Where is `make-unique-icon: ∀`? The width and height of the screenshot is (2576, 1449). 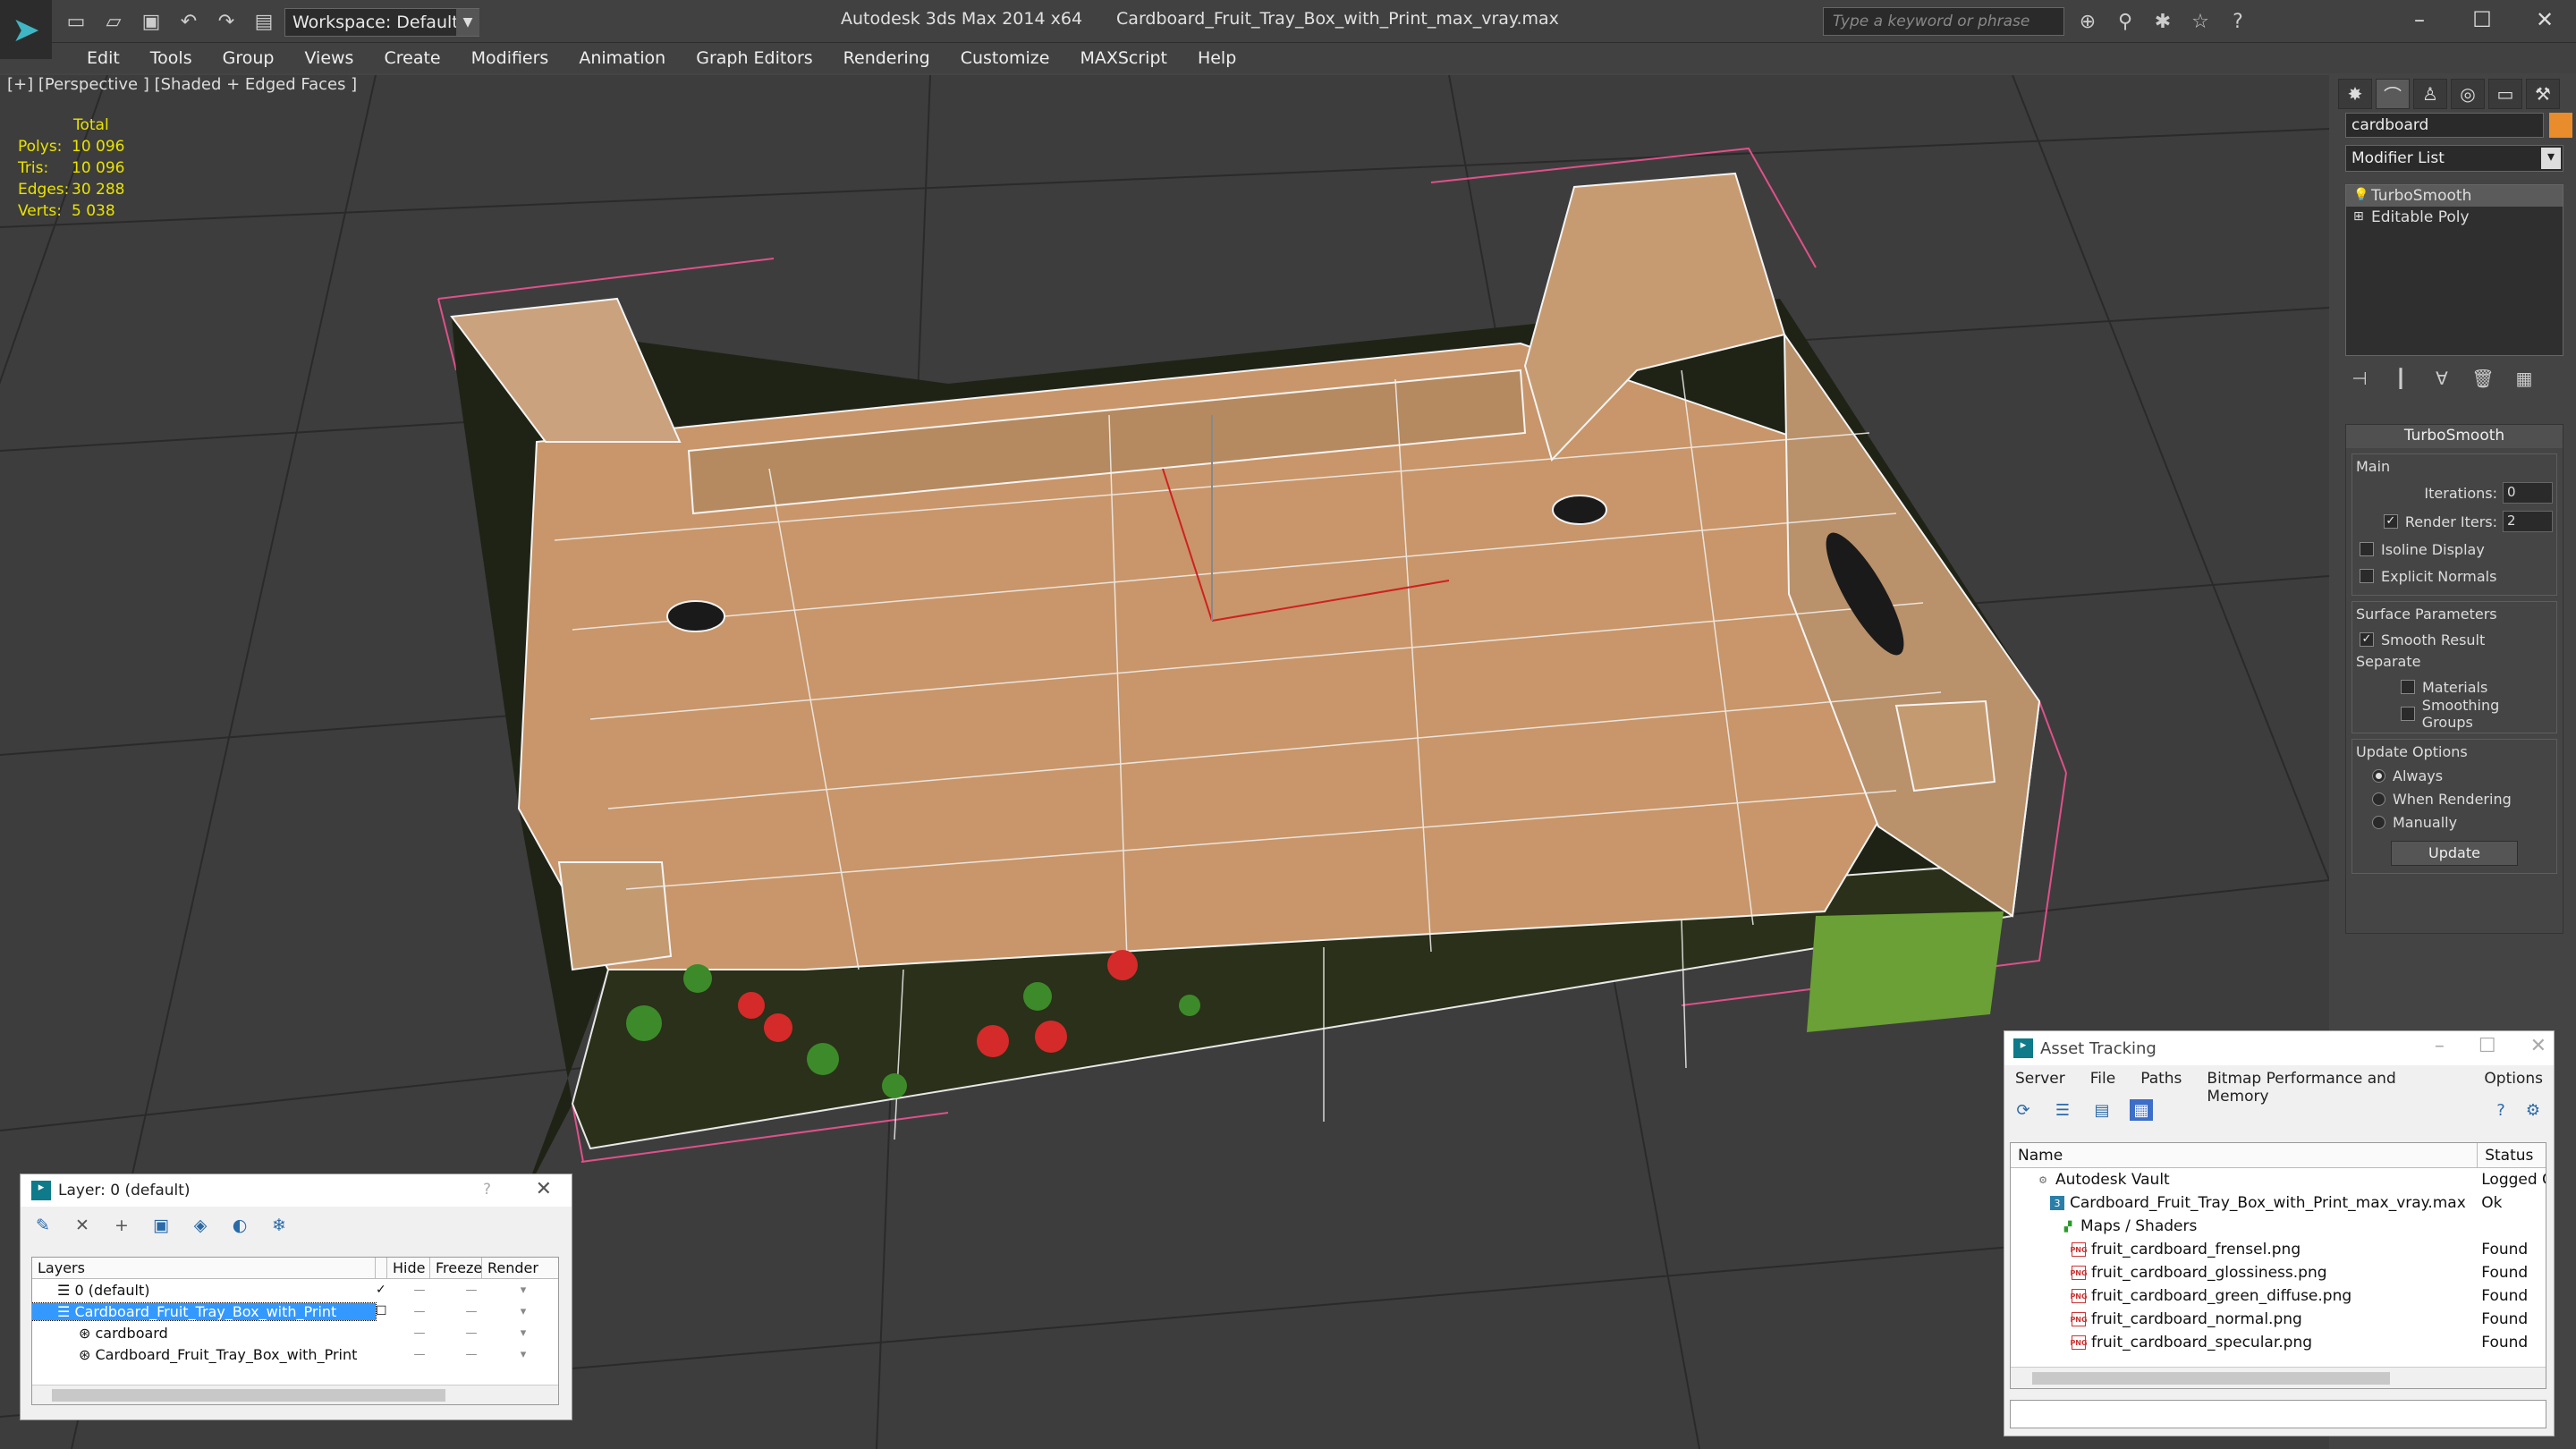
make-unique-icon: ∀ is located at coordinates (2442, 378).